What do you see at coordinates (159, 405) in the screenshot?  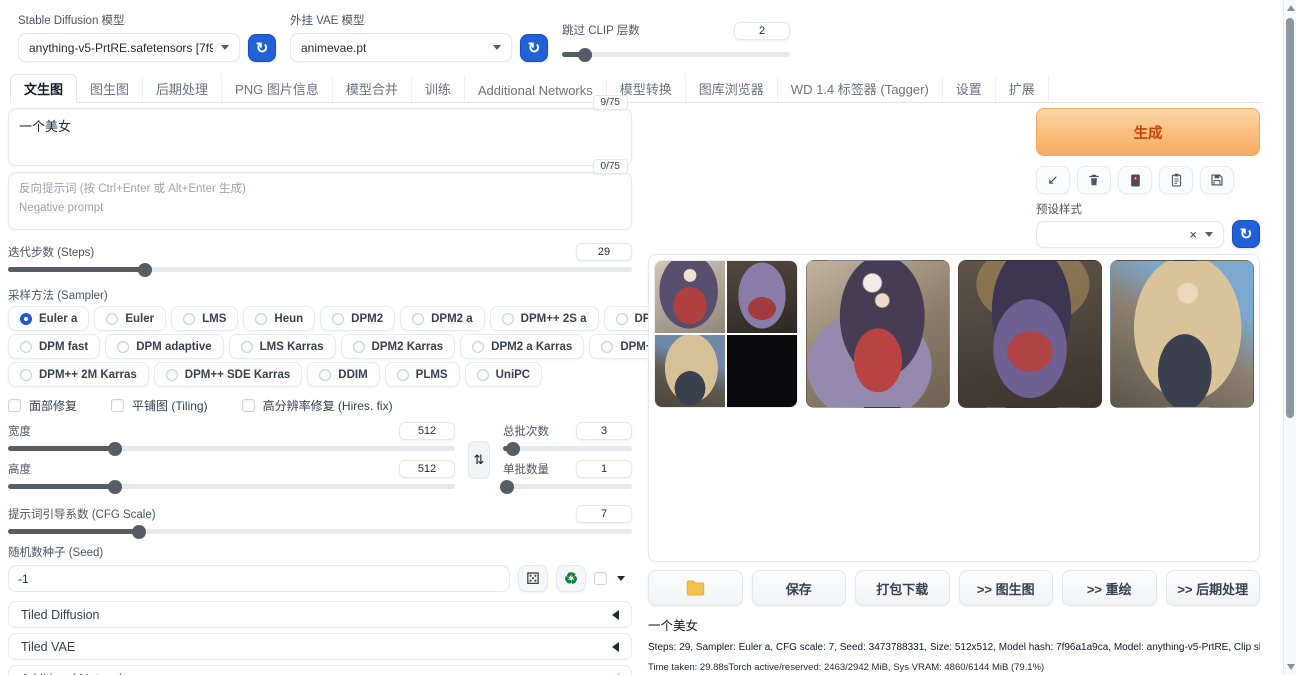 I see `toggle-tiling: 平铺图 (Tiling)` at bounding box center [159, 405].